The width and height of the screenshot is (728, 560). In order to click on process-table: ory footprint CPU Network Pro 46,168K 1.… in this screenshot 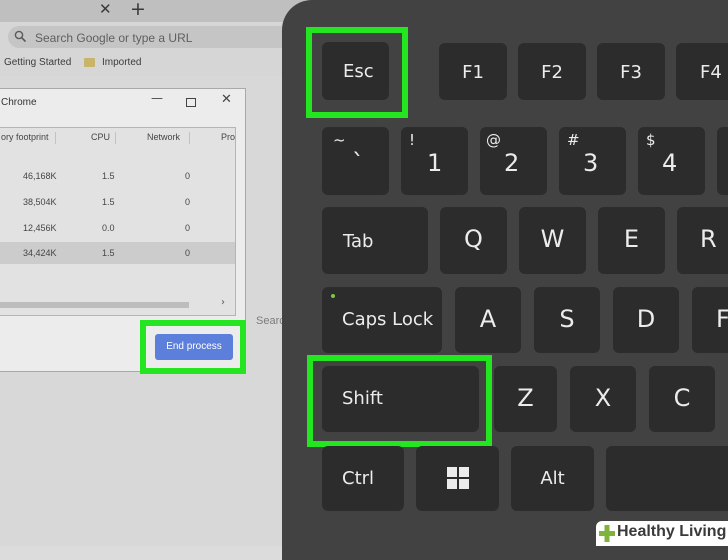, I will do `click(118, 221)`.